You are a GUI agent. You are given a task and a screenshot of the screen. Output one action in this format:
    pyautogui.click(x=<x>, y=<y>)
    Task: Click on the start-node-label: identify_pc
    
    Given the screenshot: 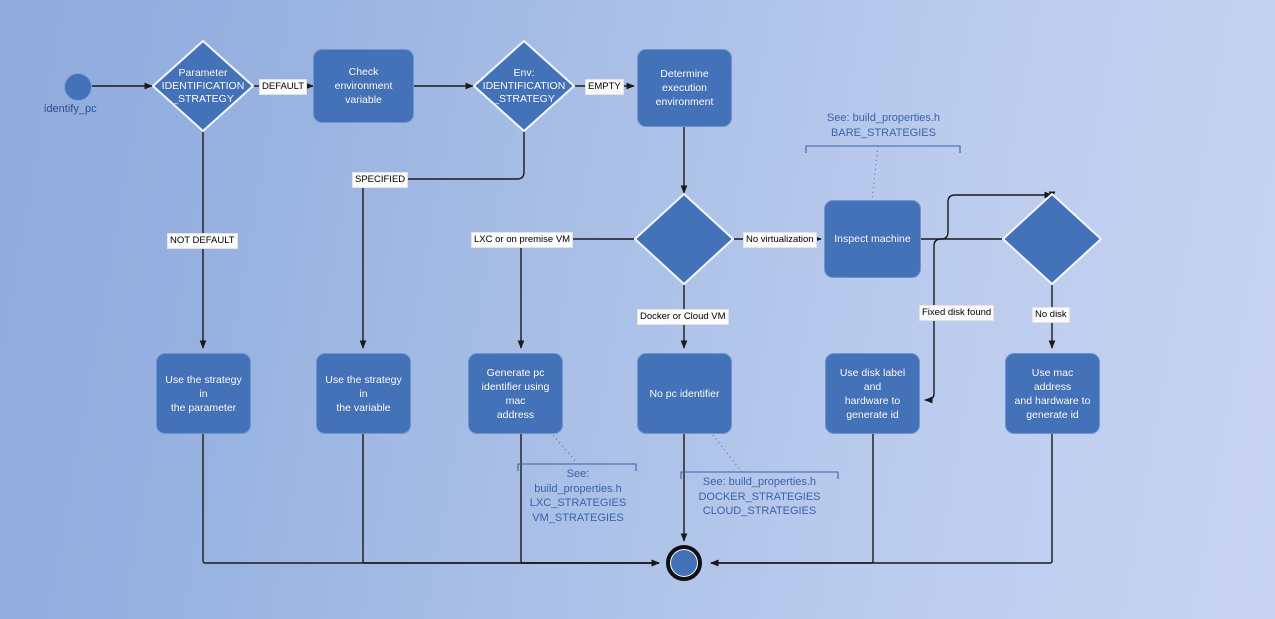 What is the action you would take?
    pyautogui.click(x=70, y=109)
    